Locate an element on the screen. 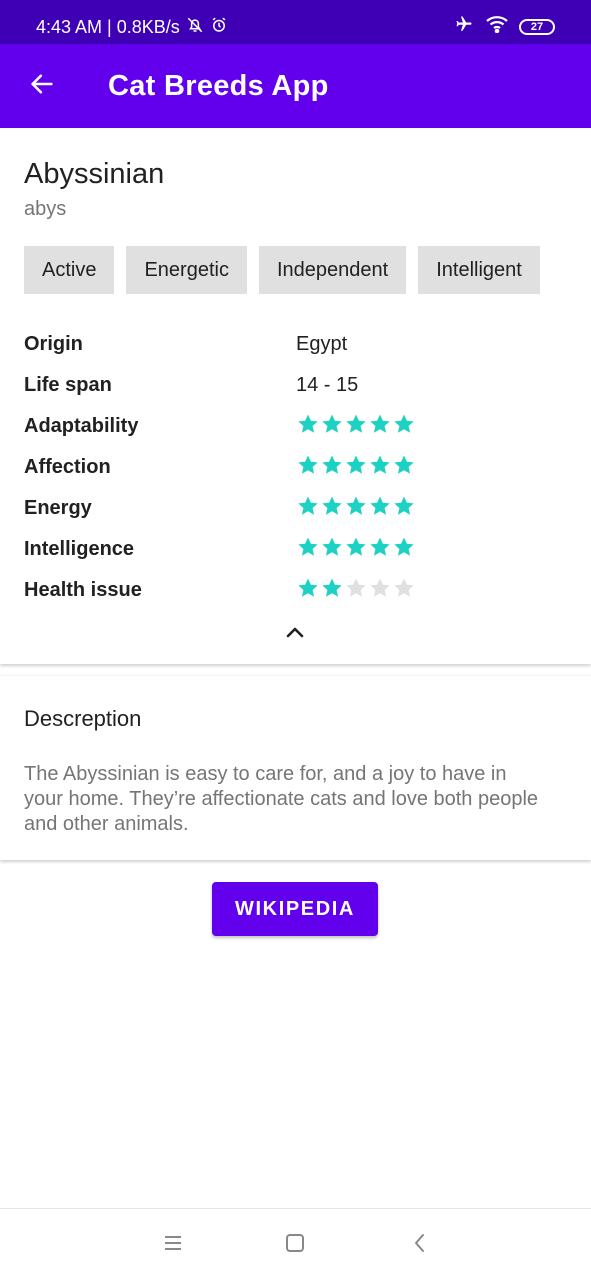 The width and height of the screenshot is (591, 1280). wifi-icon is located at coordinates (497, 26).